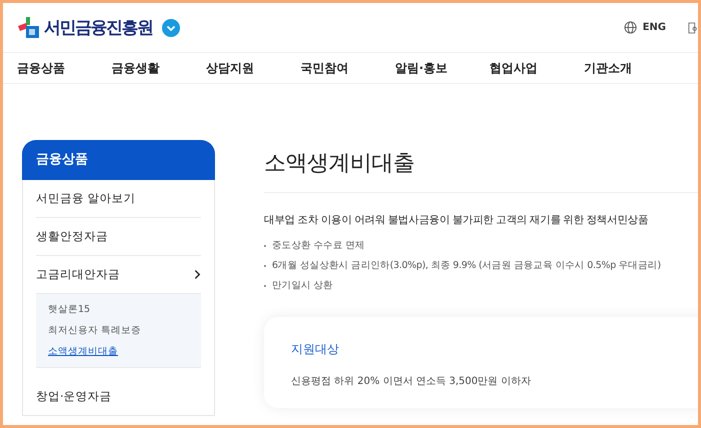 Image resolution: width=701 pixels, height=428 pixels. Describe the element at coordinates (630, 27) in the screenshot. I see `globe-icon` at that location.